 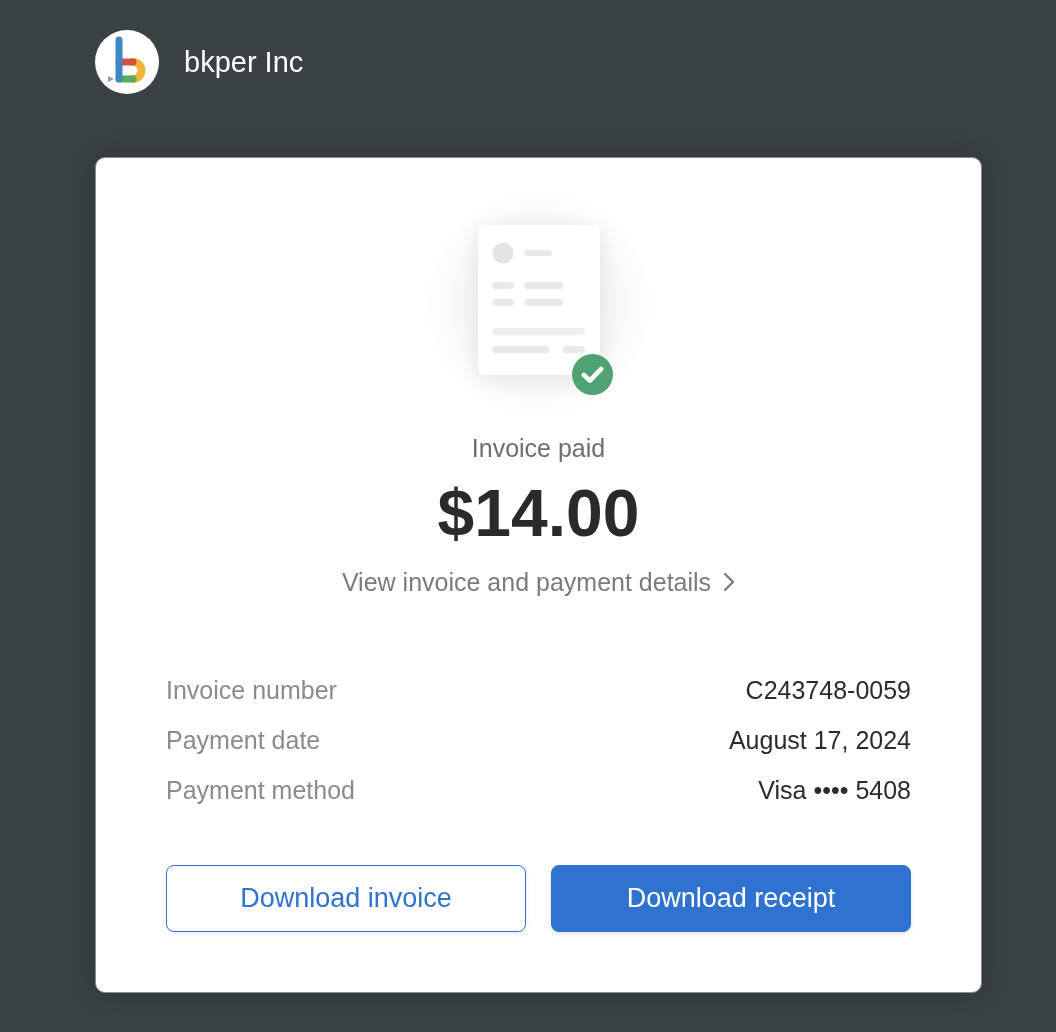 I want to click on status-label: Invoice paid, so click(x=538, y=448).